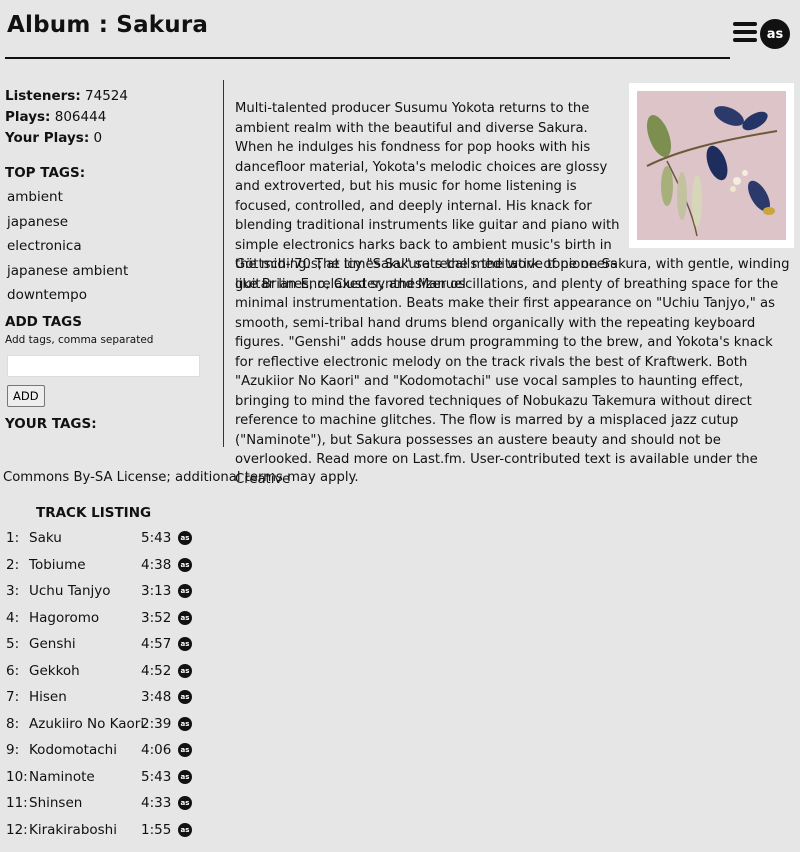  Describe the element at coordinates (156, 803) in the screenshot. I see `track-duration: 4:33` at that location.